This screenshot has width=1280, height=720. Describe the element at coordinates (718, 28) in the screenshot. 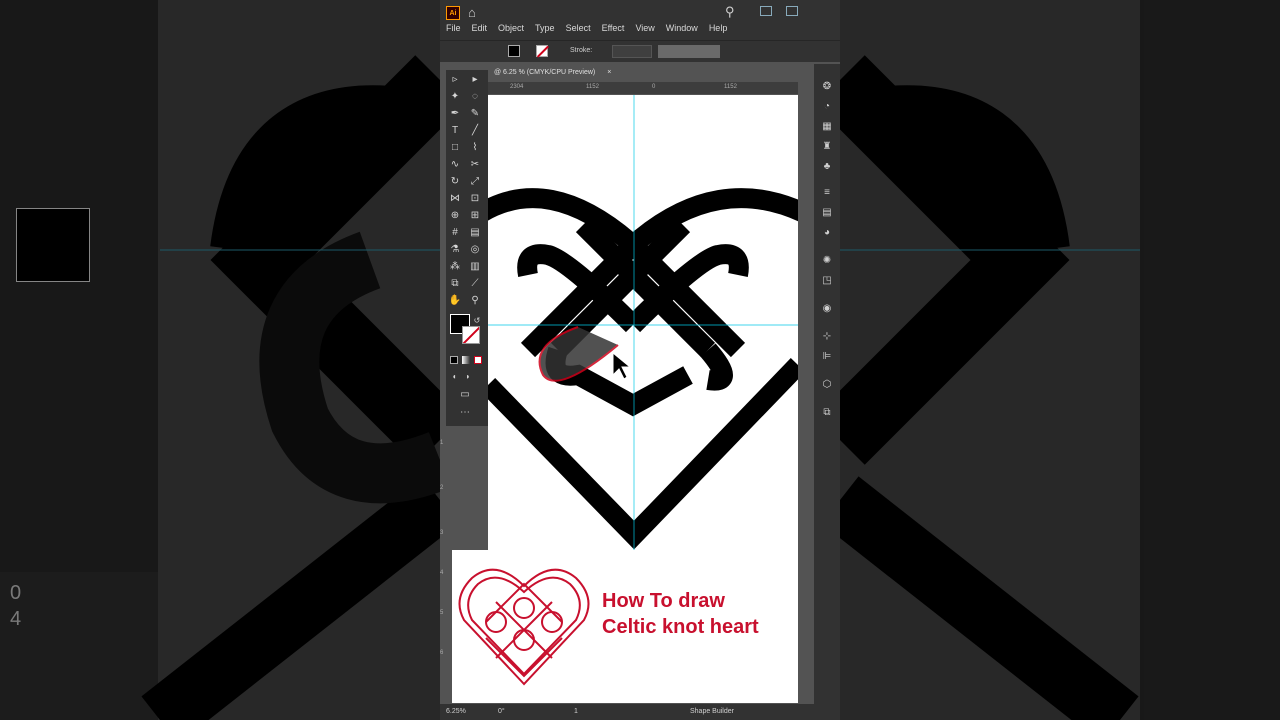

I see `menu-help: Help` at that location.